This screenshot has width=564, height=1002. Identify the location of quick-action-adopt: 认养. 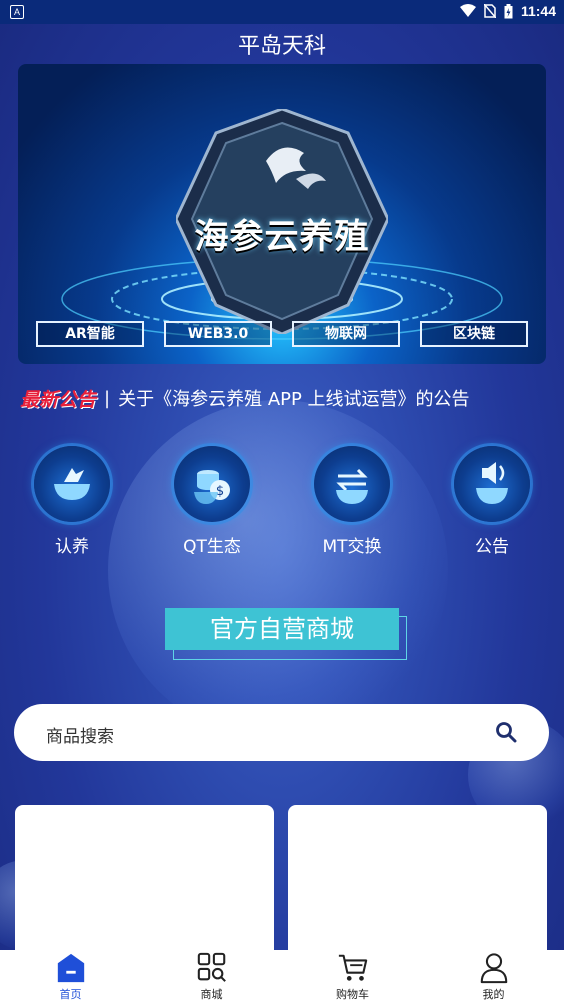
(72, 501).